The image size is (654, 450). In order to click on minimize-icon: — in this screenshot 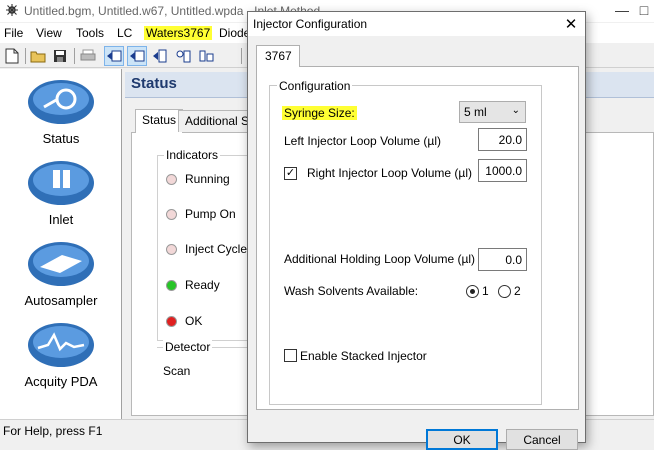, I will do `click(622, 11)`.